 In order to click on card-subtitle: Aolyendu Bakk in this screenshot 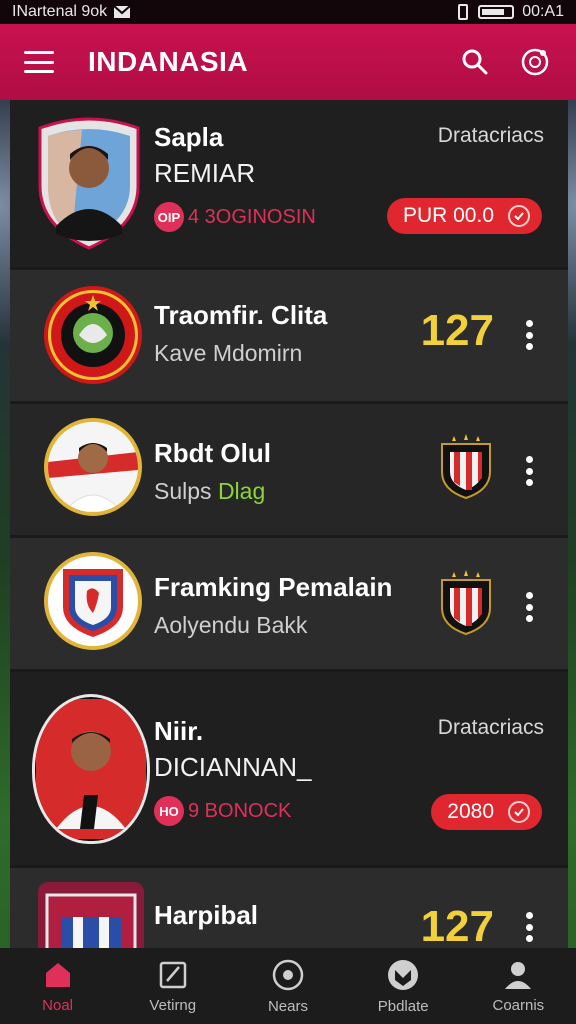, I will do `click(231, 625)`.